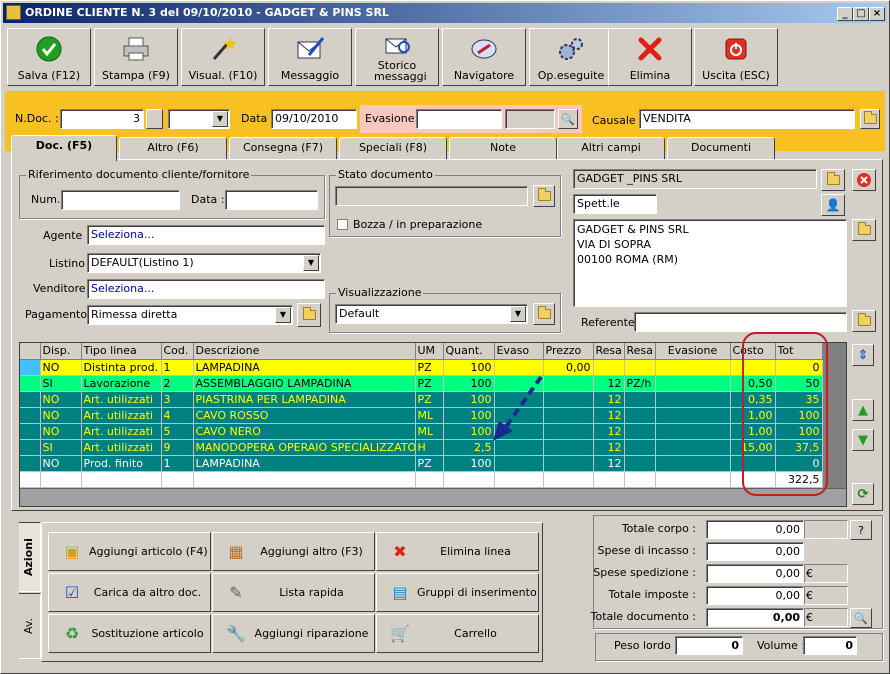 Image resolution: width=890 pixels, height=674 pixels. I want to click on referente-folder-button, so click(864, 321).